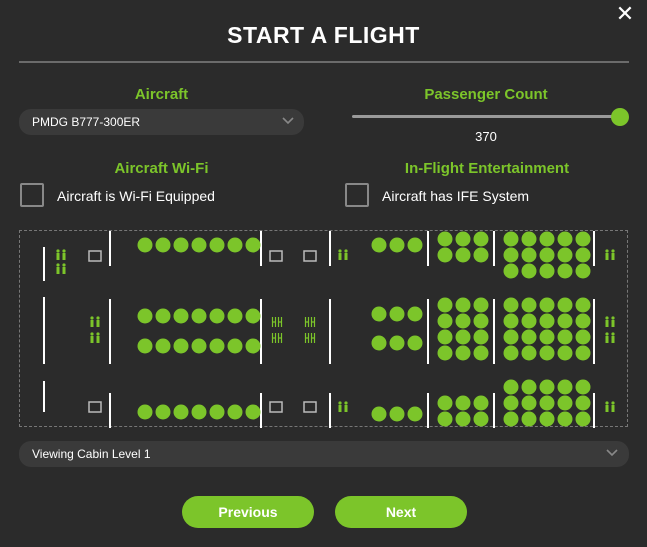 Image resolution: width=647 pixels, height=547 pixels. What do you see at coordinates (136, 196) in the screenshot?
I see `wifi-checkbox-label: Aircraft is Wi-Fi Equipped` at bounding box center [136, 196].